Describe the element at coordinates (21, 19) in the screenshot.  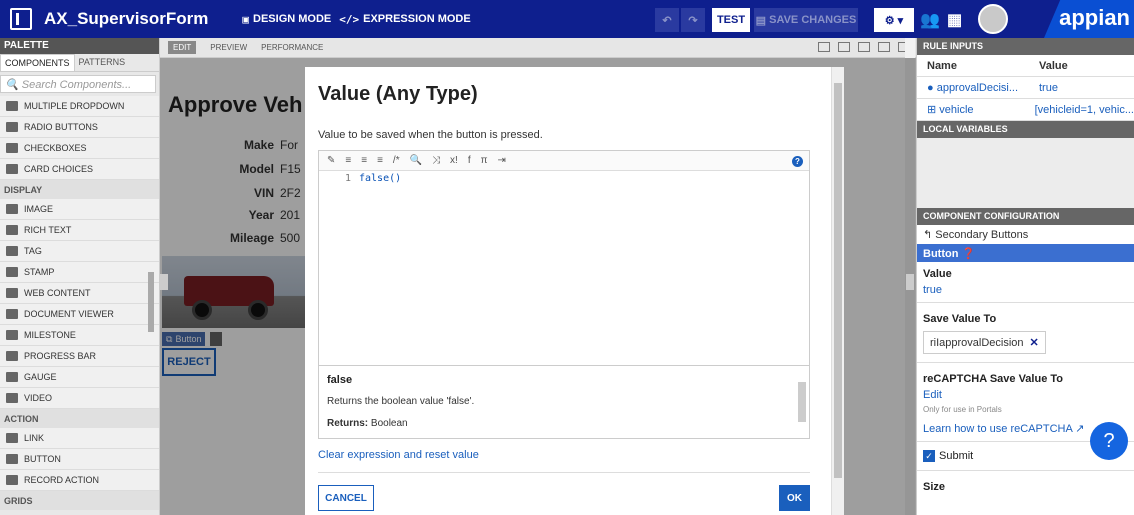
I see `form-icon` at that location.